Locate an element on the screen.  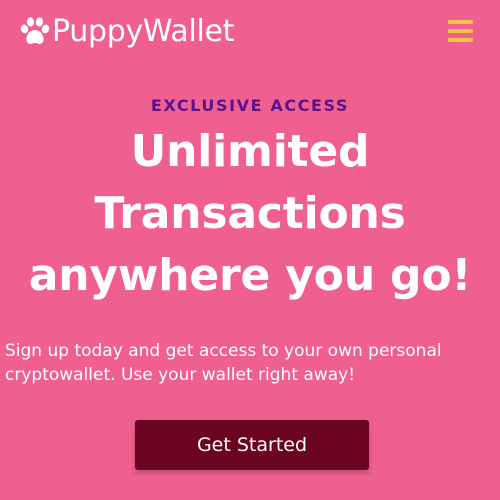
eyebrow-label: EXCLUSIVE ACCESS is located at coordinates (250, 105).